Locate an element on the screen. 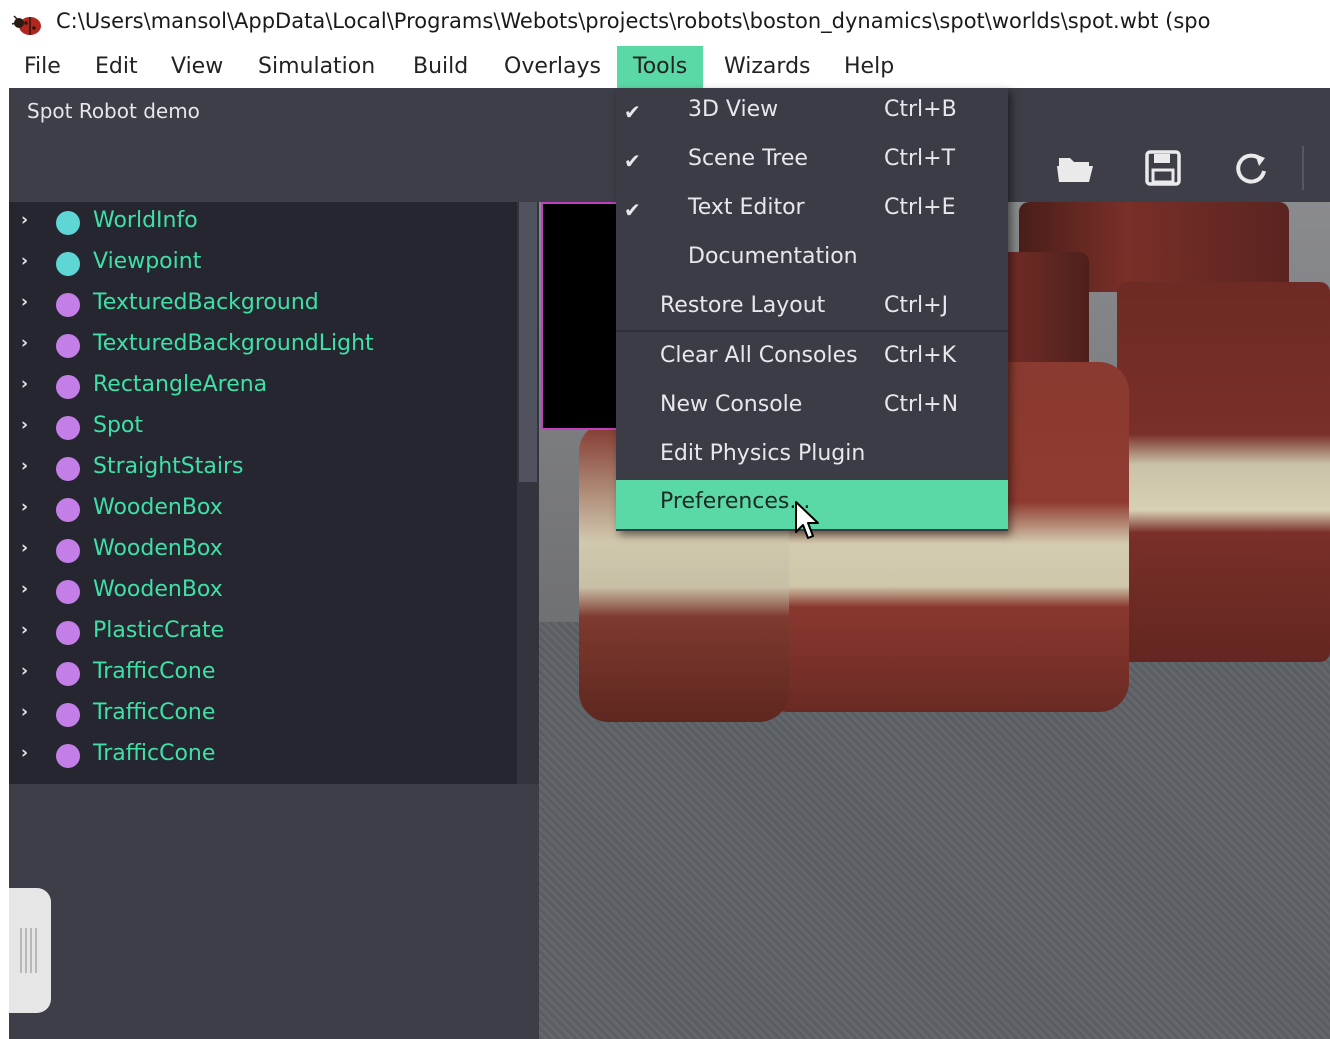 The height and width of the screenshot is (1039, 1330). menu-item-edit-physics-plugin: Edit Physics Plugin is located at coordinates (812, 456).